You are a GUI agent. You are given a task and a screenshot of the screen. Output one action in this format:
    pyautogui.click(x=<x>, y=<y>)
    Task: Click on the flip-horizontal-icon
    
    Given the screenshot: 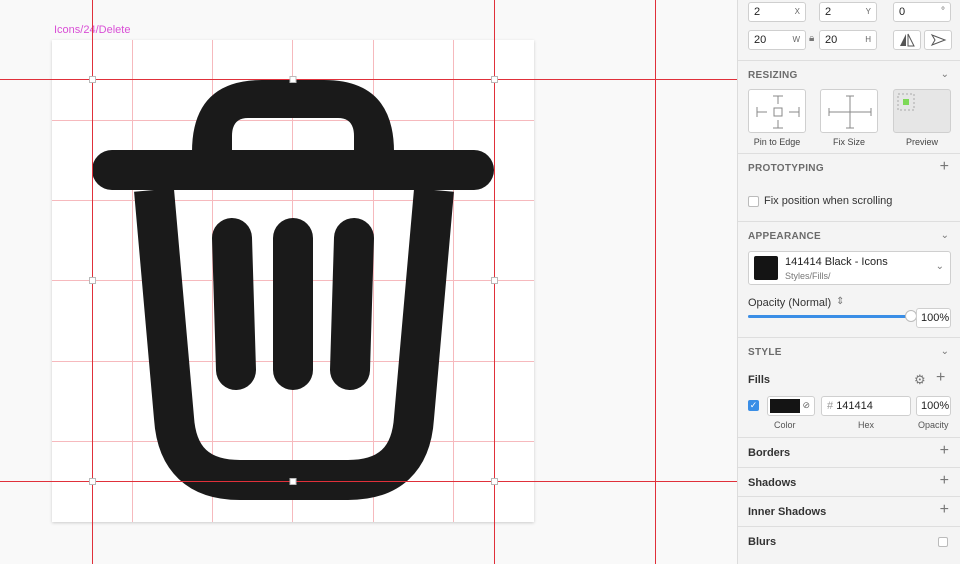 What is the action you would take?
    pyautogui.click(x=907, y=40)
    